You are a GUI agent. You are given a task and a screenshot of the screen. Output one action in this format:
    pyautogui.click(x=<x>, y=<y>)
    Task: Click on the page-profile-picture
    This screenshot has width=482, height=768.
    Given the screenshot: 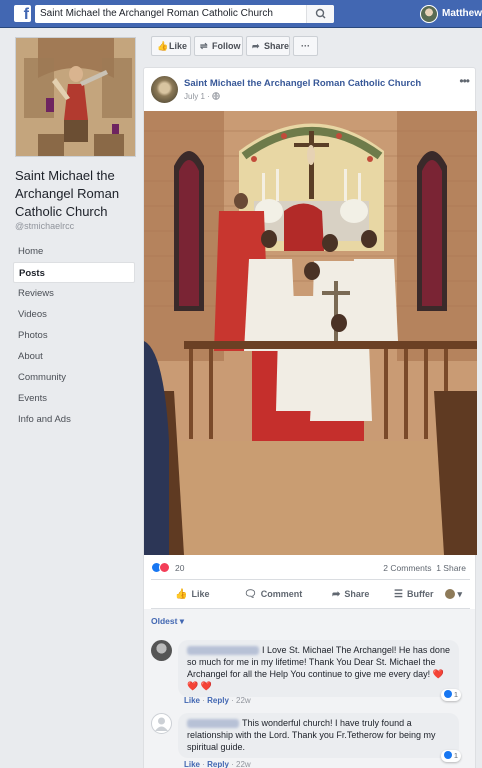 What is the action you would take?
    pyautogui.click(x=75, y=97)
    